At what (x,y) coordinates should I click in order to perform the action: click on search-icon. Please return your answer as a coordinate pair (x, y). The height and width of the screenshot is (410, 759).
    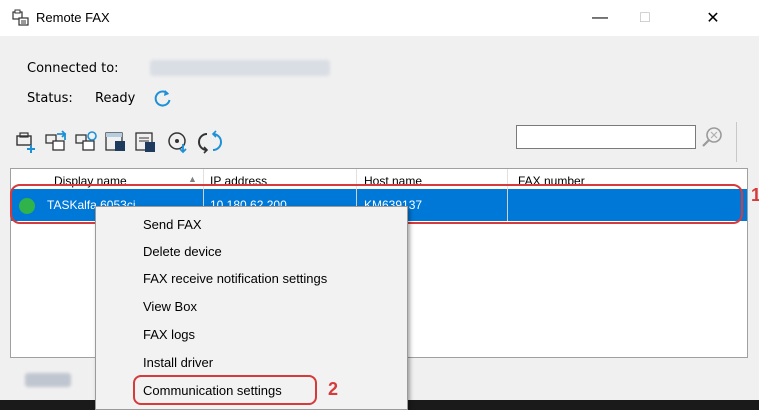
    Looking at the image, I should click on (712, 137).